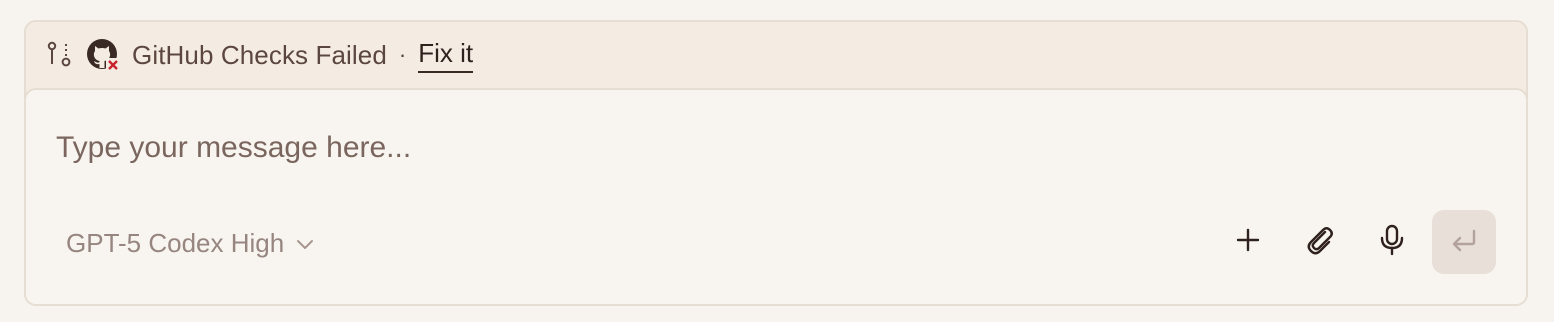 Image resolution: width=1554 pixels, height=322 pixels. I want to click on git-branch-icon, so click(59, 55).